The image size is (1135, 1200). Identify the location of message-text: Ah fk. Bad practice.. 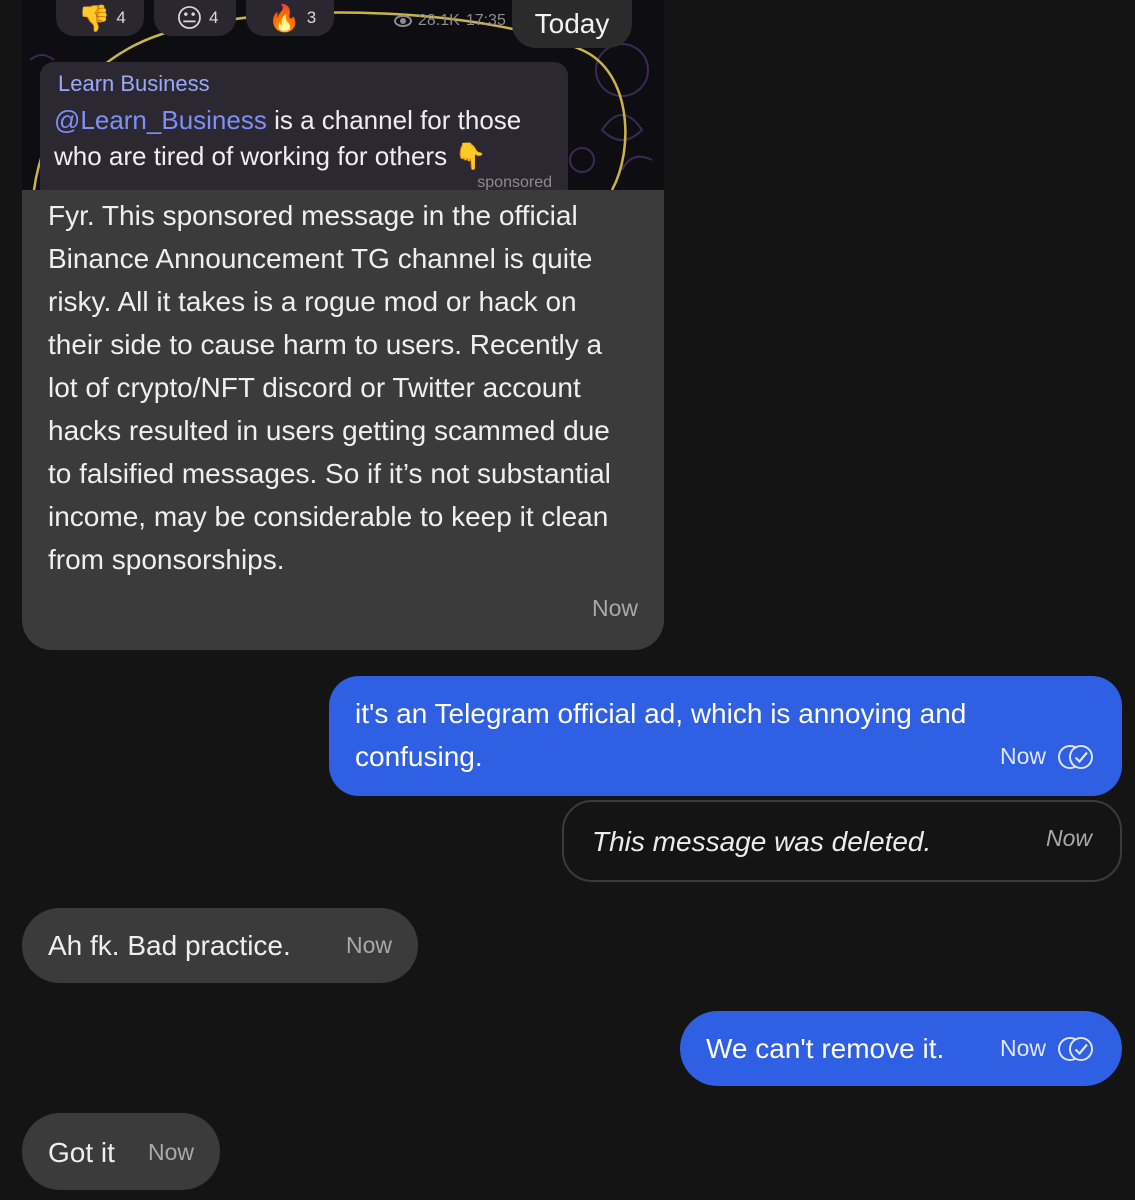
(169, 945).